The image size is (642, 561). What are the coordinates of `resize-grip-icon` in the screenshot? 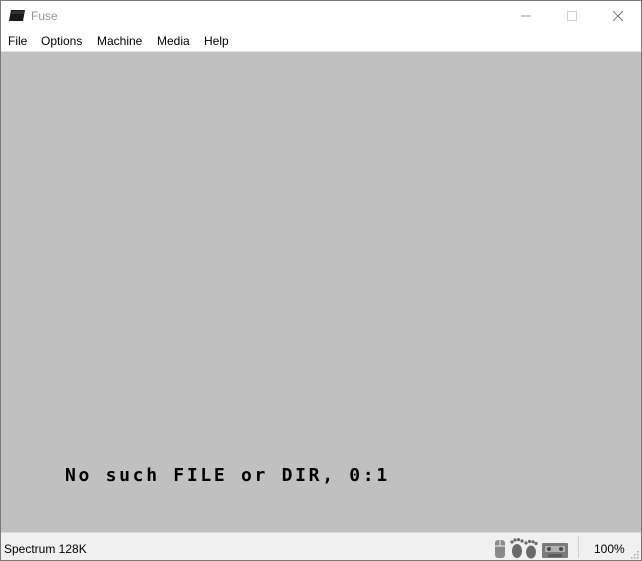 It's located at (634, 554).